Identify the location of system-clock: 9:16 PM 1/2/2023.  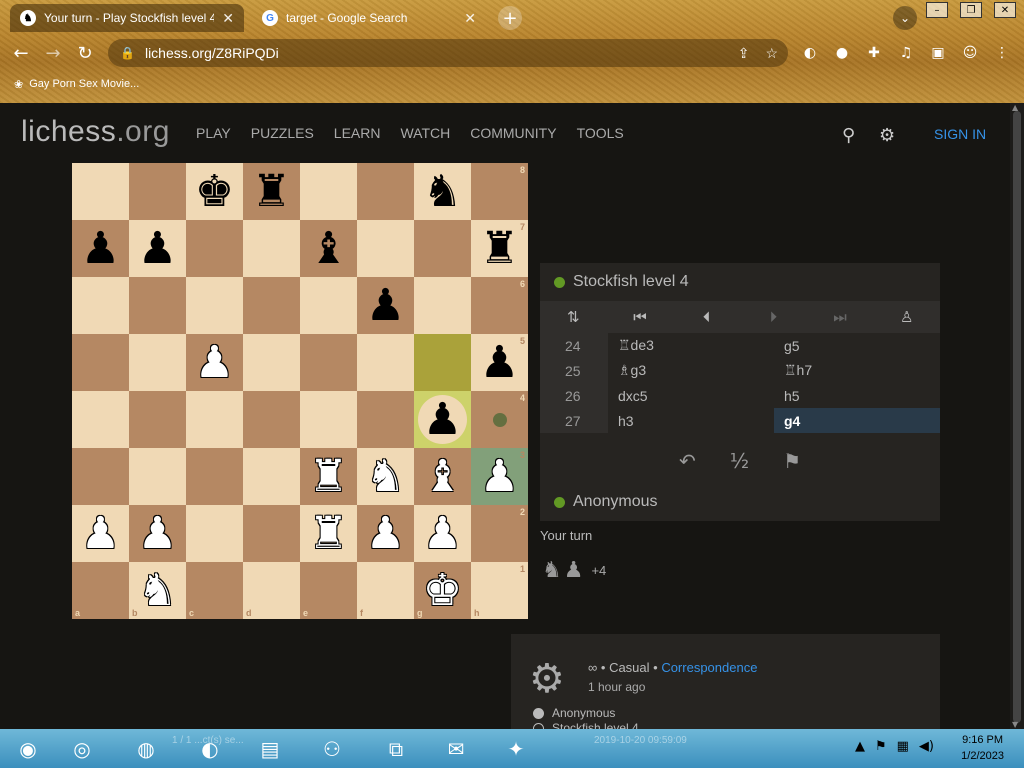
(982, 748).